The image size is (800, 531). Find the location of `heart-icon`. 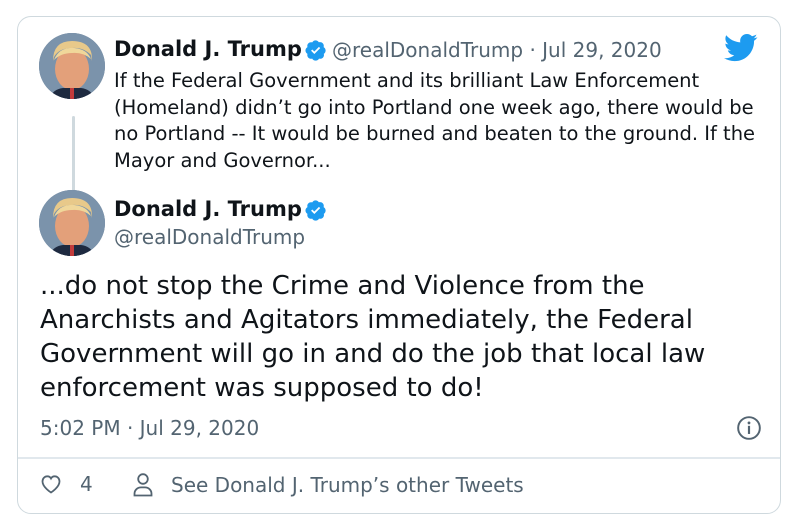

heart-icon is located at coordinates (51, 484).